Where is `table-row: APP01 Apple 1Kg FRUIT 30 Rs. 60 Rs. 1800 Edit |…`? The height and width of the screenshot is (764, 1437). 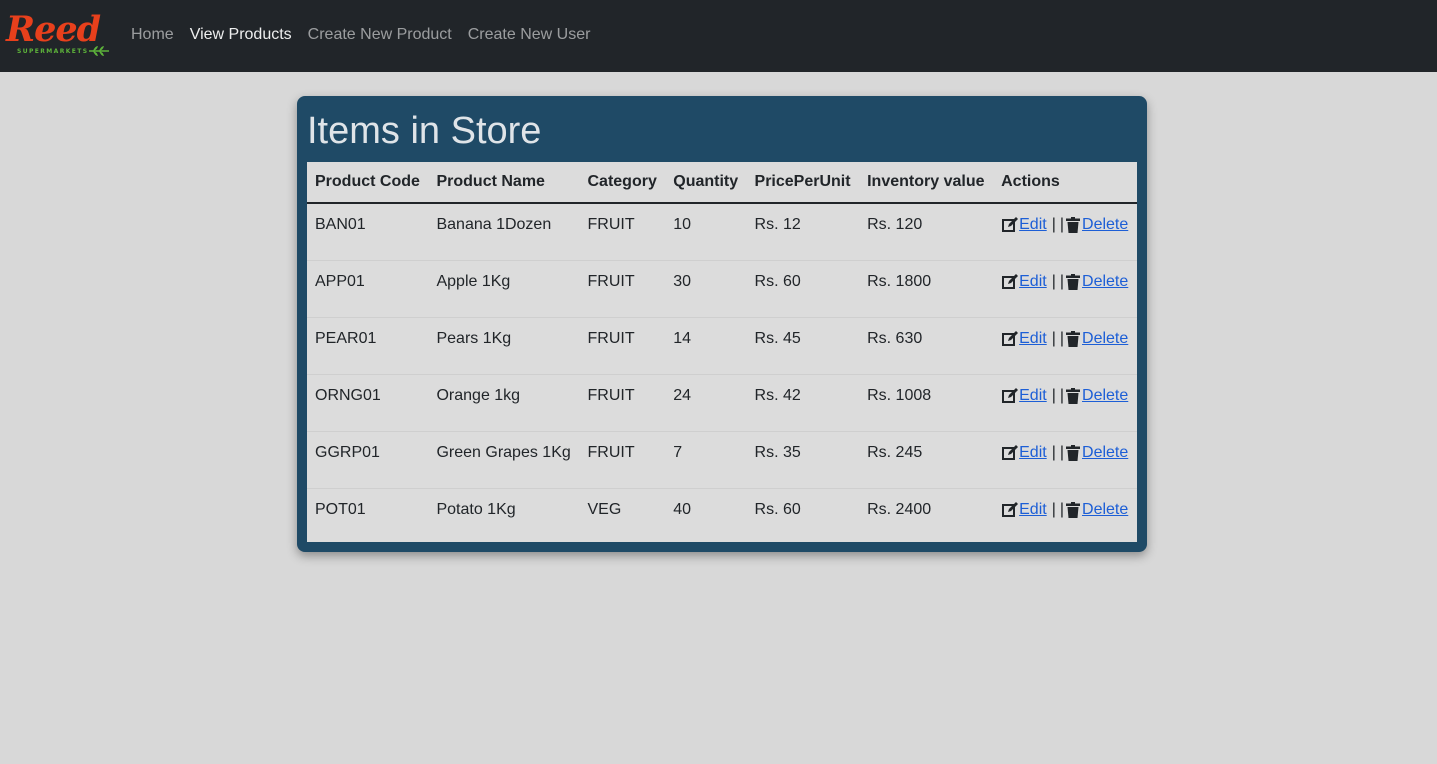
table-row: APP01 Apple 1Kg FRUIT 30 Rs. 60 Rs. 1800 Edit |… is located at coordinates (722, 289).